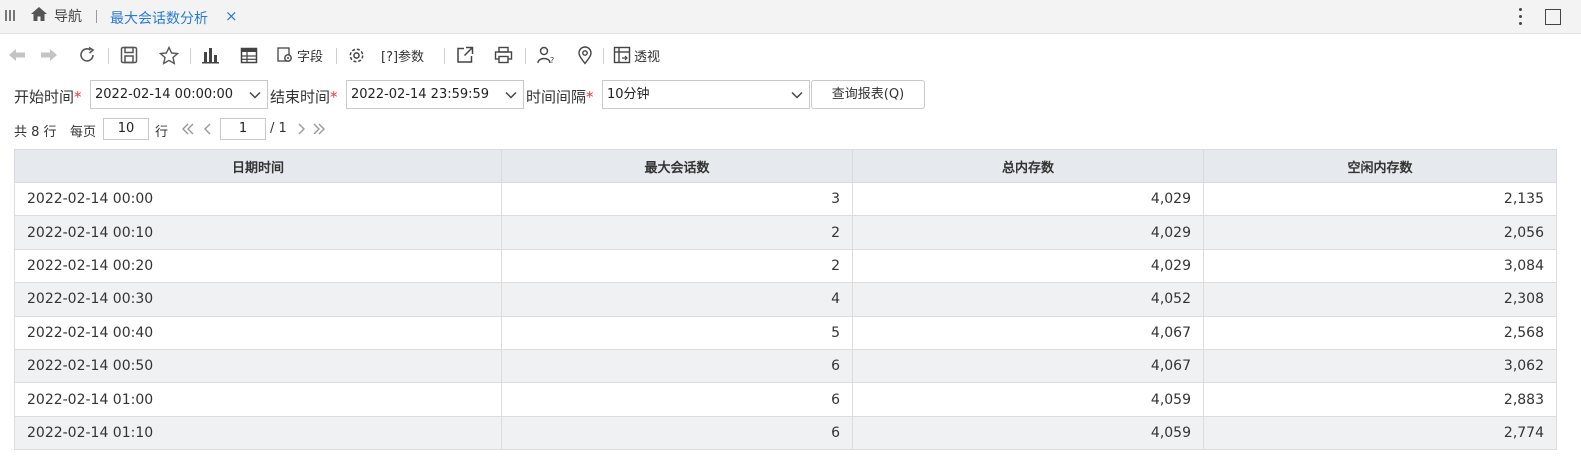  I want to click on tab-home-label: 导航, so click(68, 17).